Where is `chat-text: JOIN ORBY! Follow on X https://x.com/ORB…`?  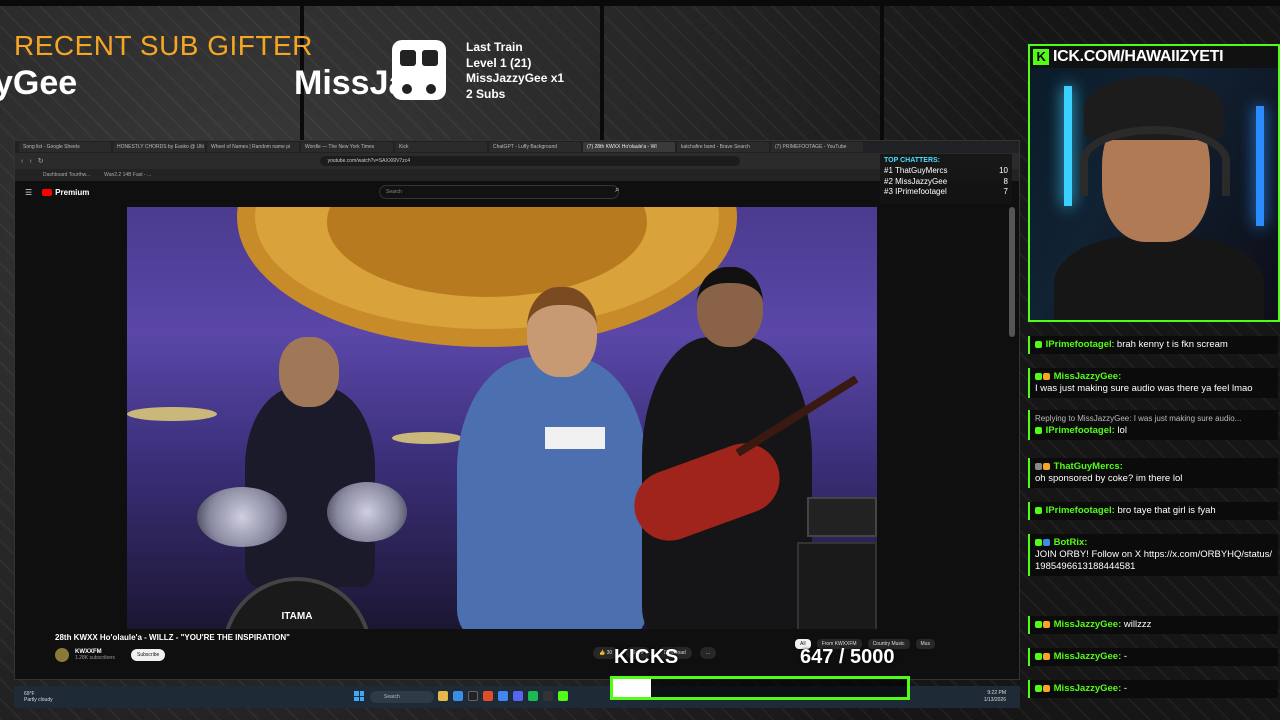
chat-text: JOIN ORBY! Follow on X https://x.com/ORB… is located at coordinates (1154, 560).